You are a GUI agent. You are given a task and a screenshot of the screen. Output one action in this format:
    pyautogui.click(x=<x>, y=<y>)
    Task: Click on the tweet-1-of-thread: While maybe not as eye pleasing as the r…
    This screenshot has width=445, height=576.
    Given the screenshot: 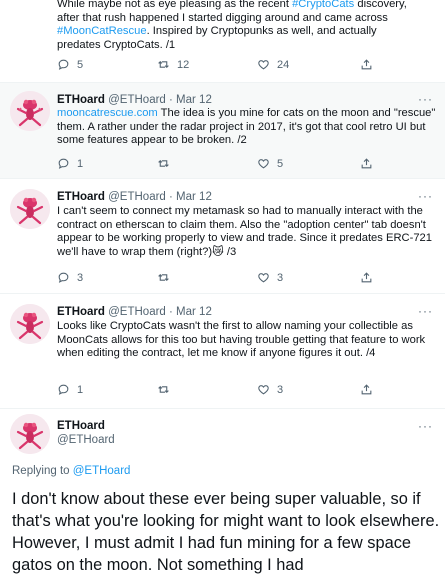 What is the action you would take?
    pyautogui.click(x=222, y=41)
    